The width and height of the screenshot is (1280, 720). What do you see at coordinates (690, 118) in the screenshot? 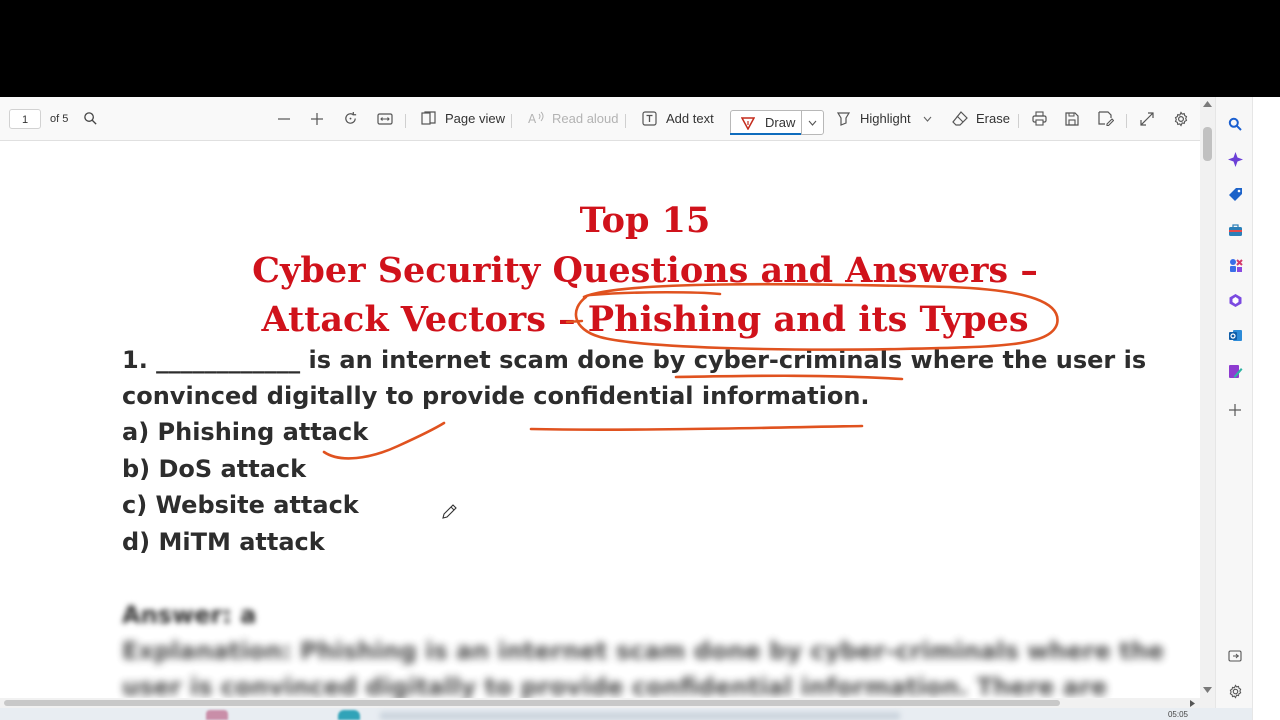
I see `add-text-label: Add text` at bounding box center [690, 118].